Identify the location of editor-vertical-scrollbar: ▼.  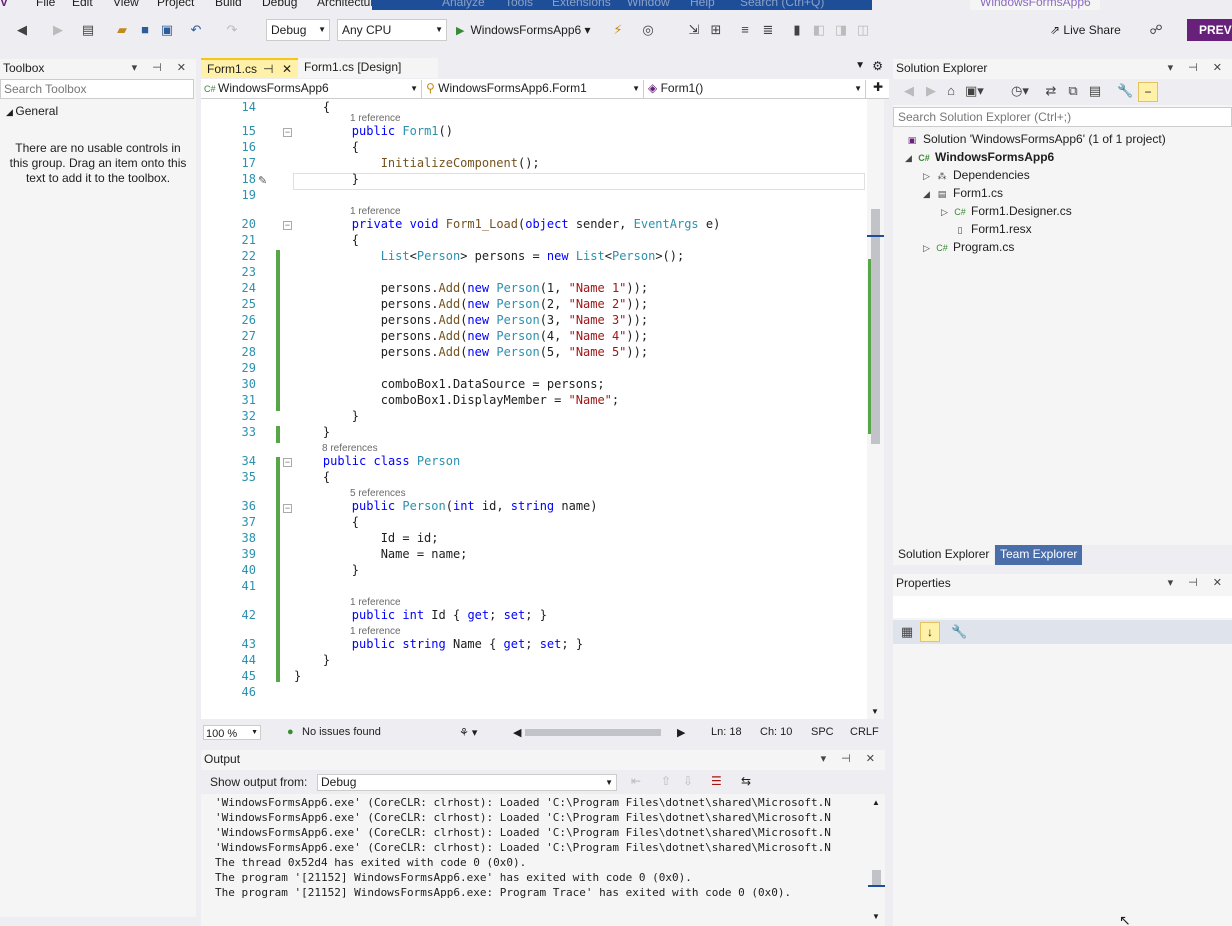
(875, 409).